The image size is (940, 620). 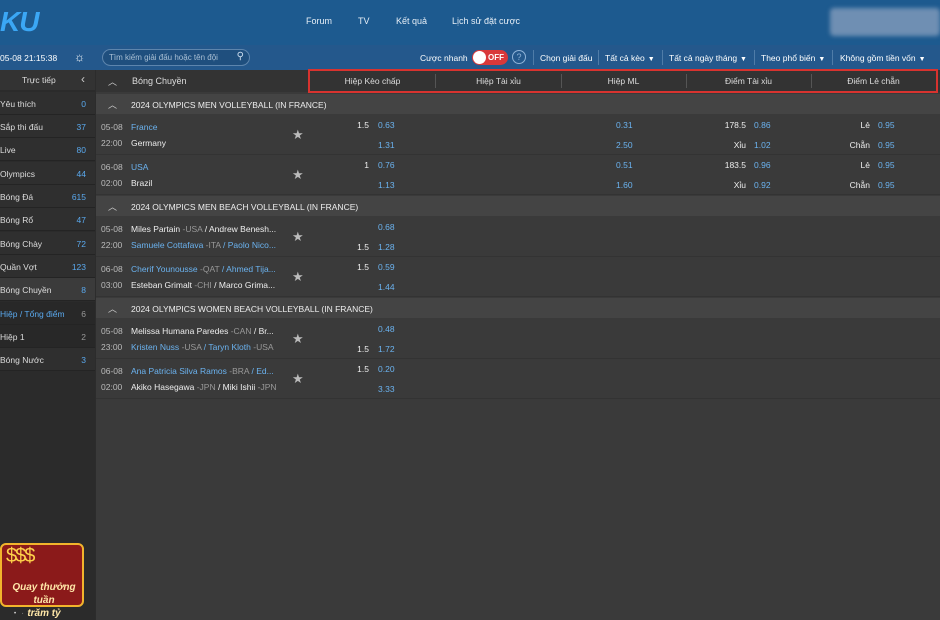 I want to click on odds-button: 0.63, so click(x=386, y=125).